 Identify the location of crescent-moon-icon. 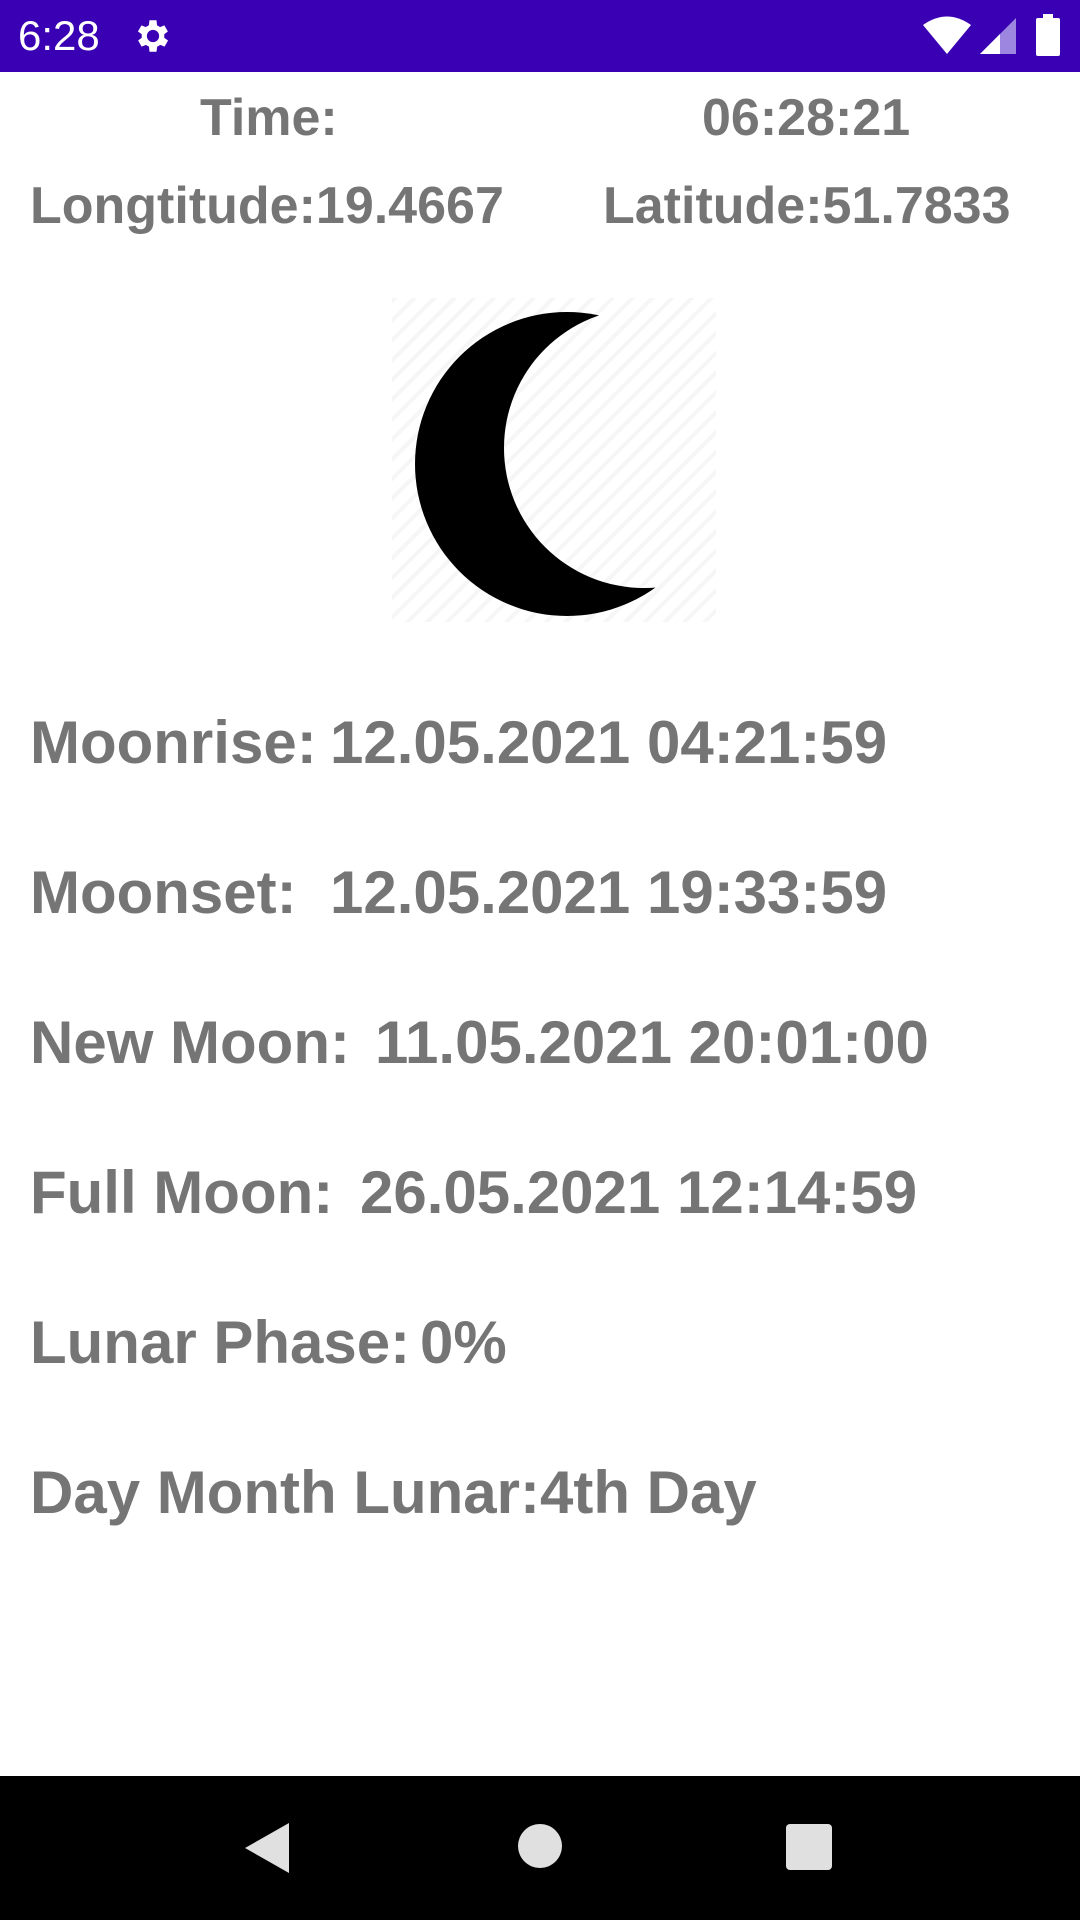
(567, 464).